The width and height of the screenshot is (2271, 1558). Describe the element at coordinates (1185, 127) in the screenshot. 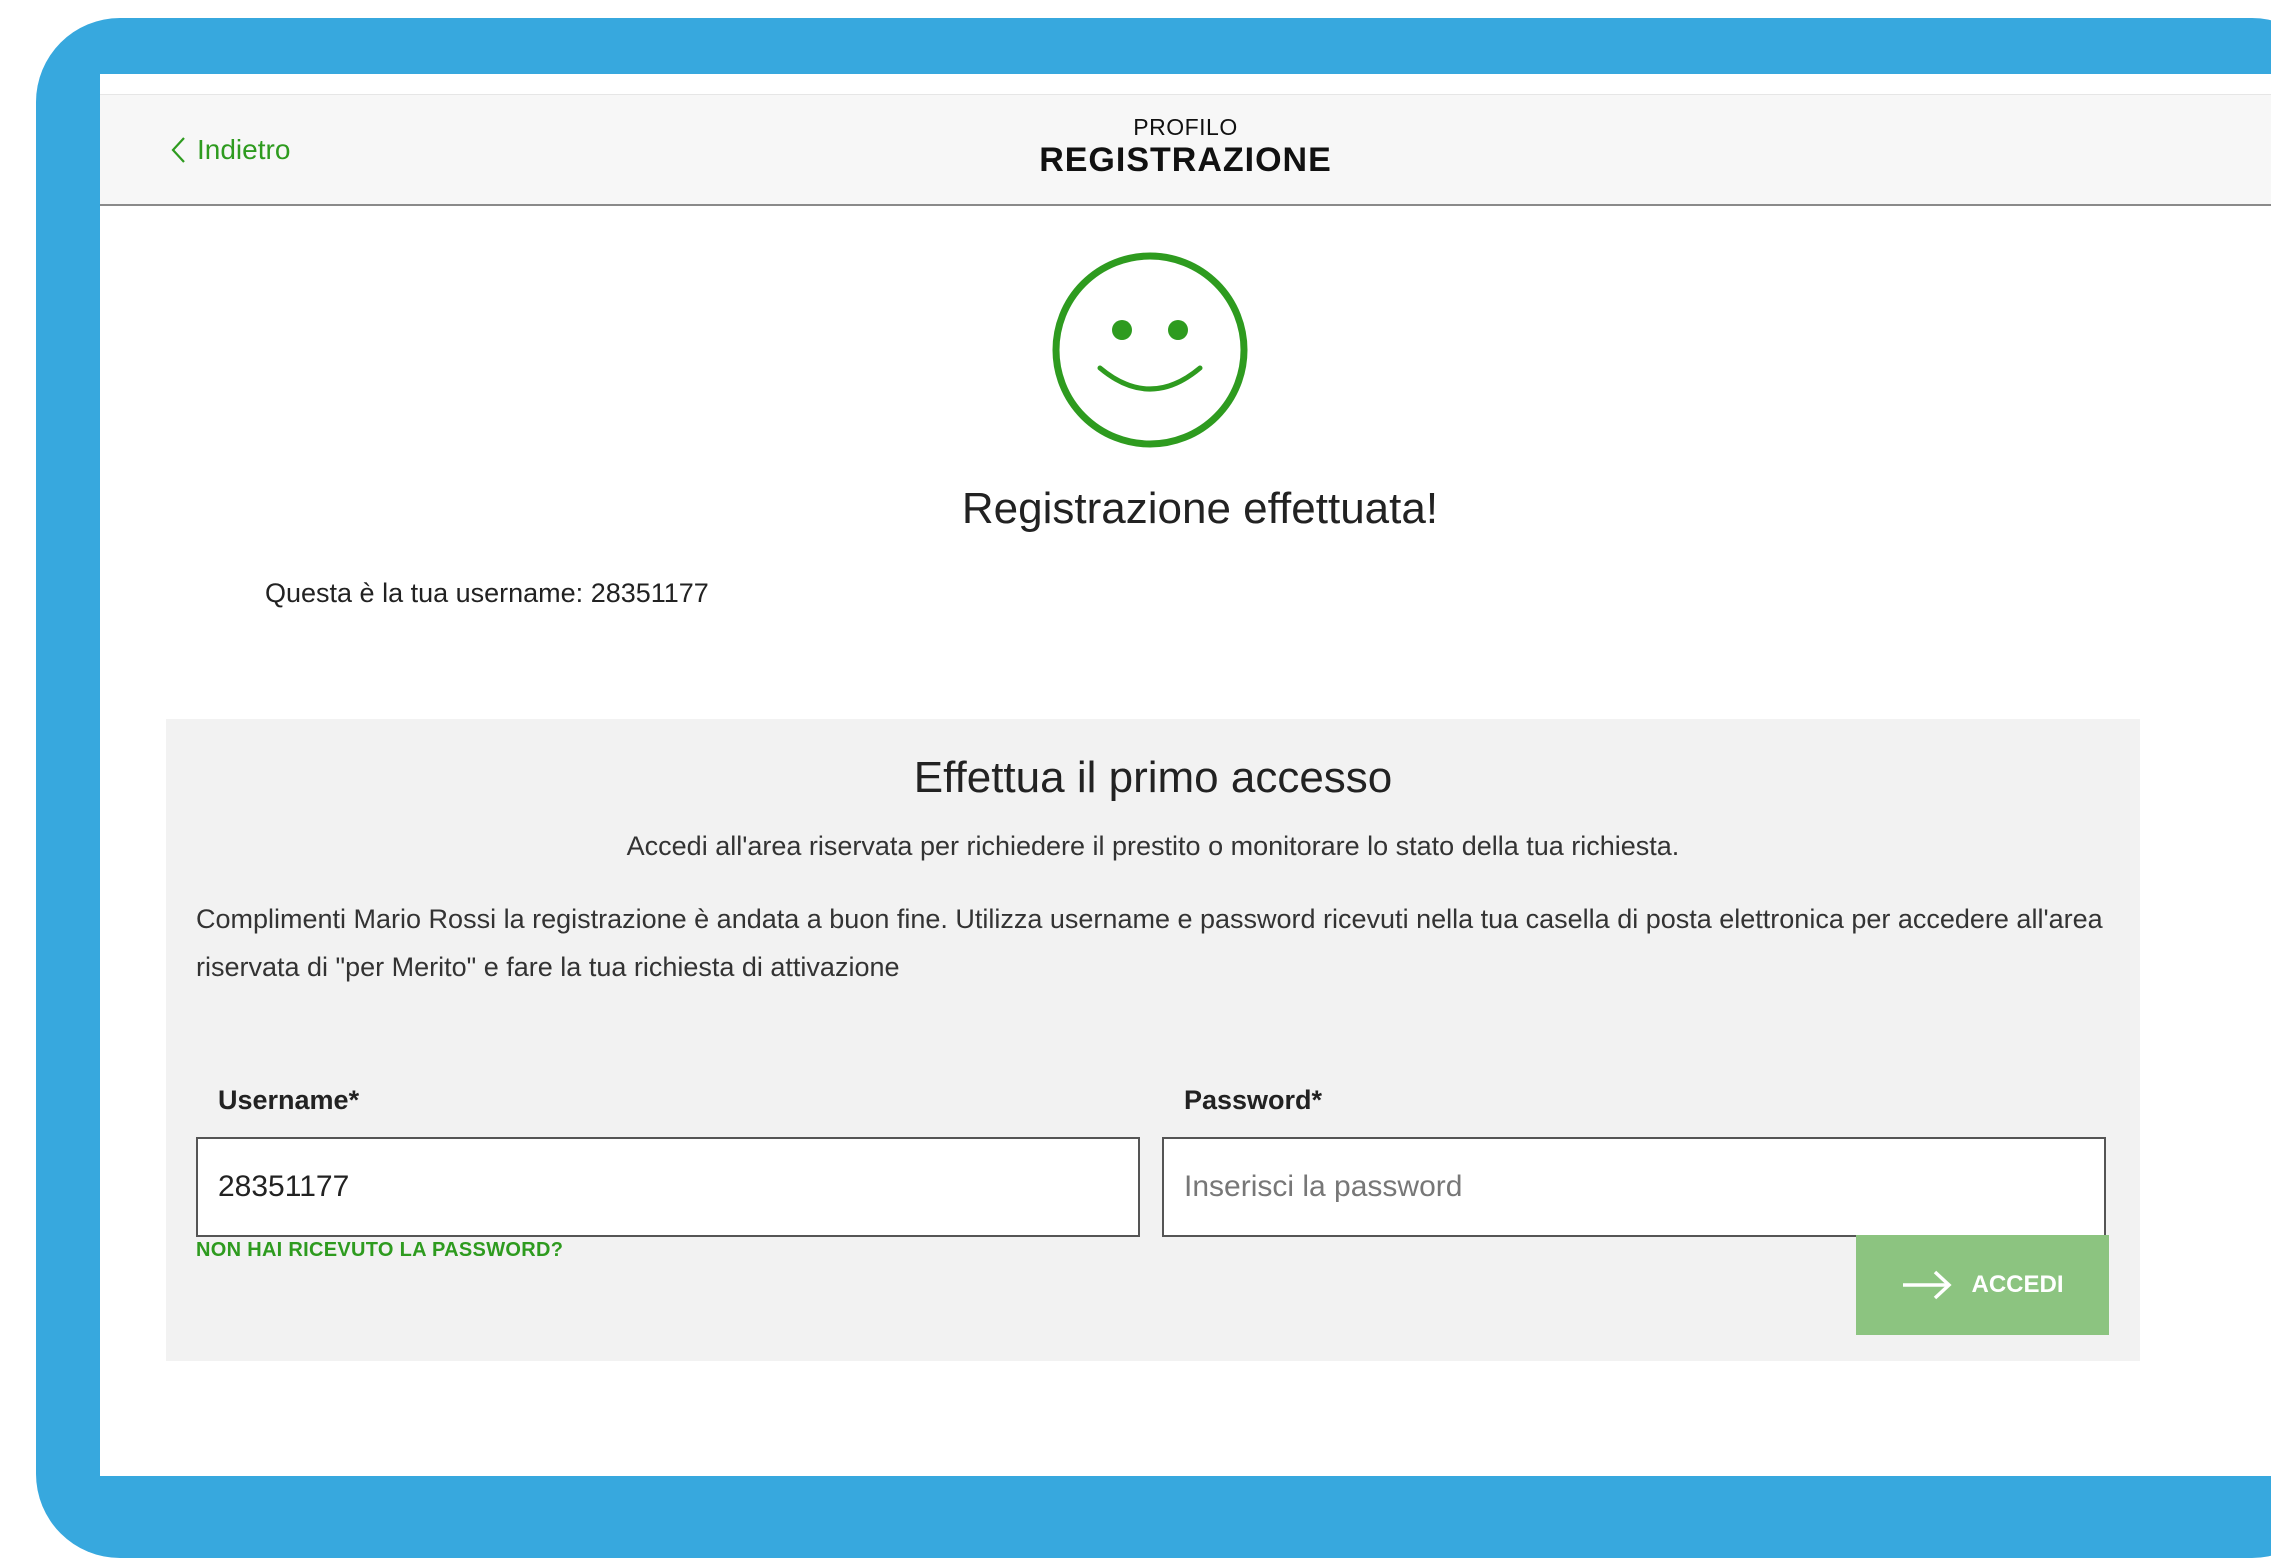

I see `header-kicker: PROFILO` at that location.